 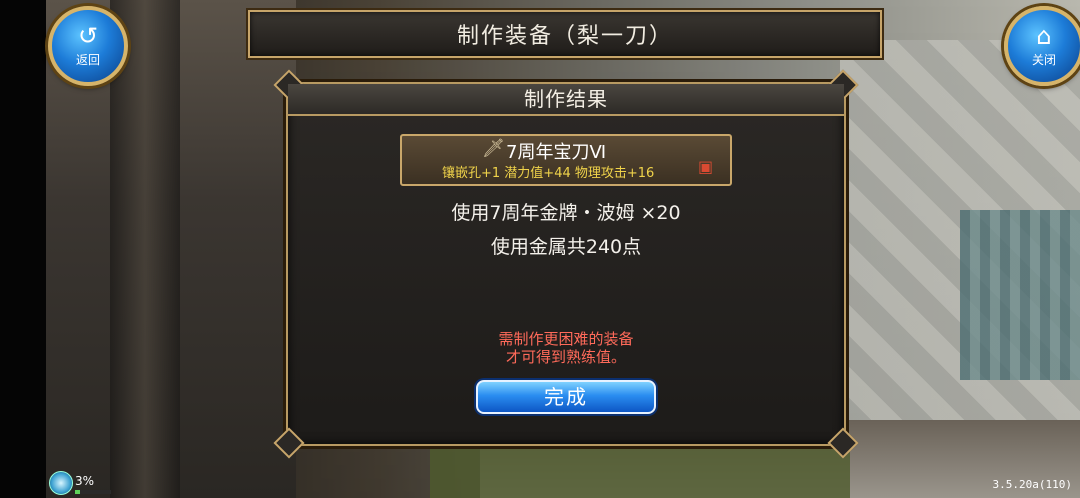 What do you see at coordinates (493, 148) in the screenshot?
I see `sword-icon: 🗡` at bounding box center [493, 148].